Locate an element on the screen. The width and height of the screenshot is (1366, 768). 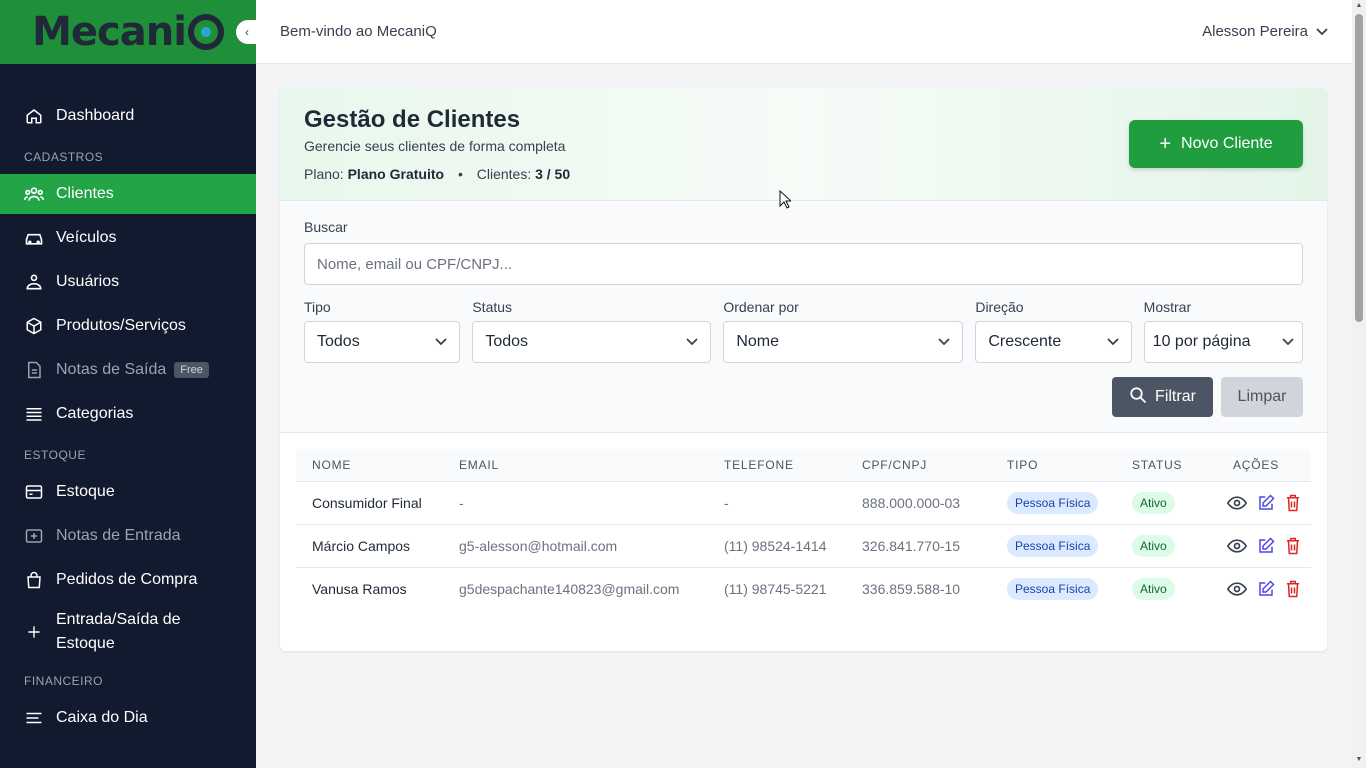
chevron-left-icon: ‹ is located at coordinates (247, 32).